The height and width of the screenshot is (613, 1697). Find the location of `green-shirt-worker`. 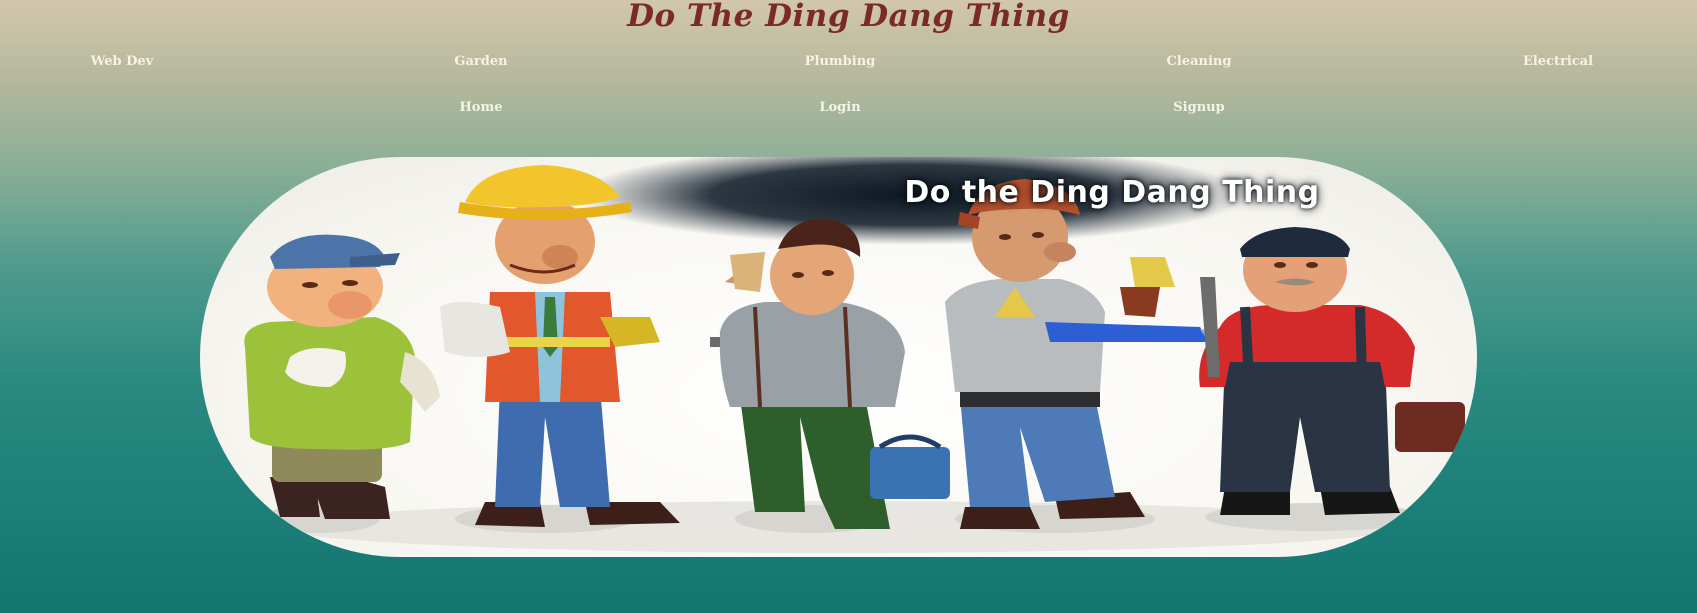

green-shirt-worker is located at coordinates (342, 383).